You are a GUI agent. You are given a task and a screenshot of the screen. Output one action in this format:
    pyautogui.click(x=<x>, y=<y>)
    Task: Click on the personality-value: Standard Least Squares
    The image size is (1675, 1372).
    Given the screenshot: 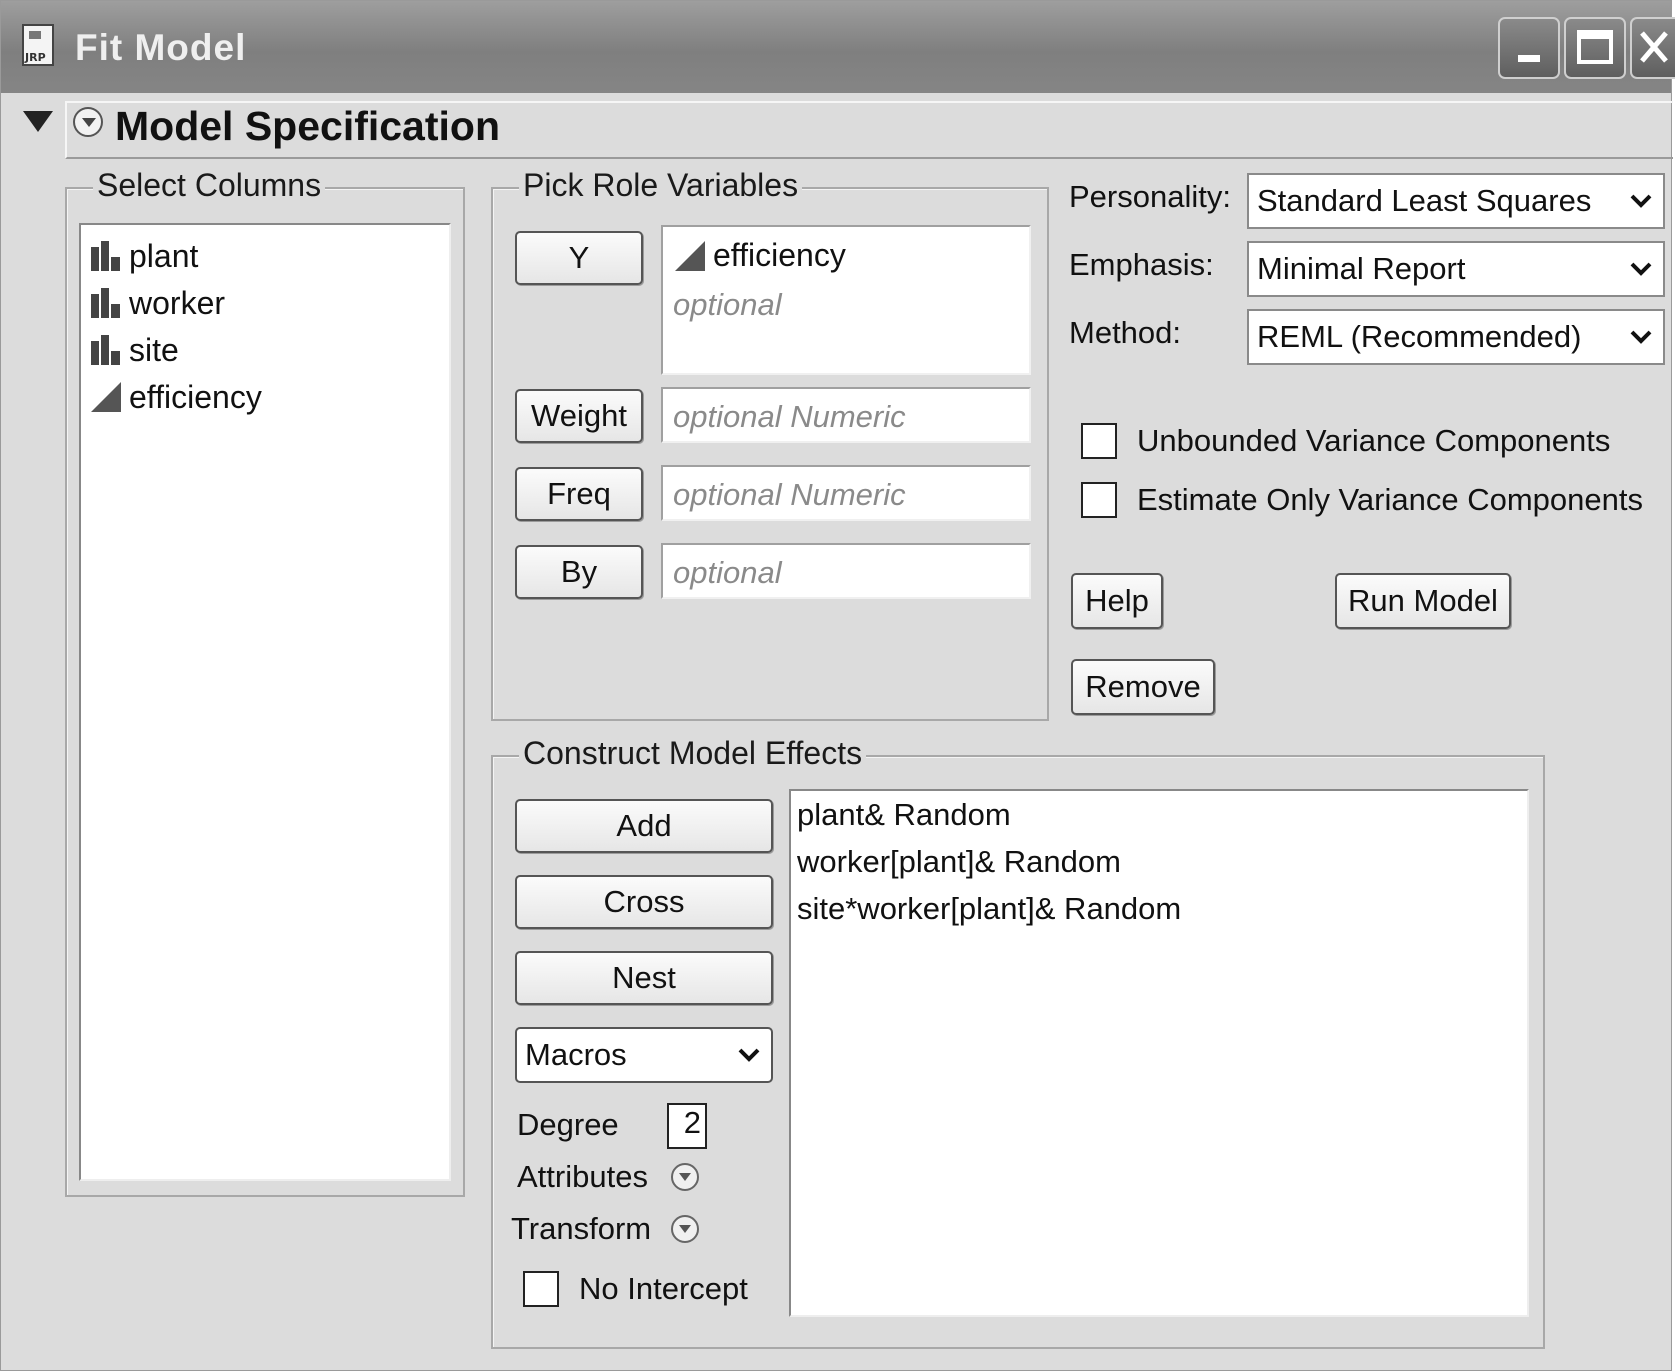 What is the action you would take?
    pyautogui.click(x=1424, y=200)
    